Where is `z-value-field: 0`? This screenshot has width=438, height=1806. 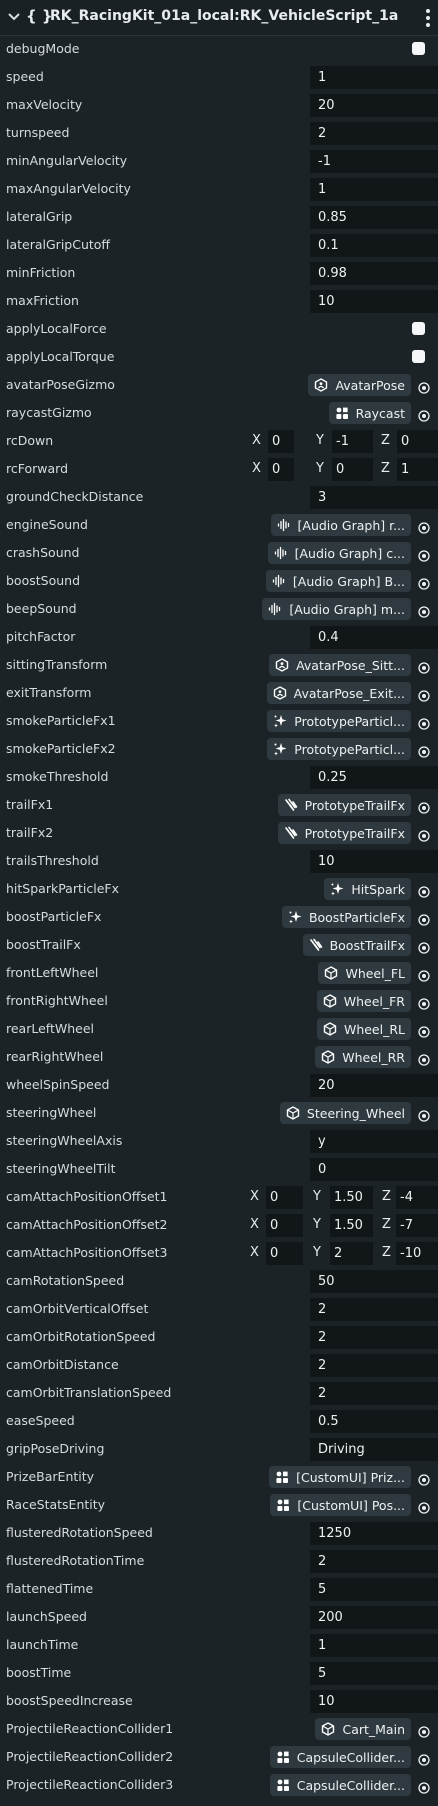 z-value-field: 0 is located at coordinates (417, 441).